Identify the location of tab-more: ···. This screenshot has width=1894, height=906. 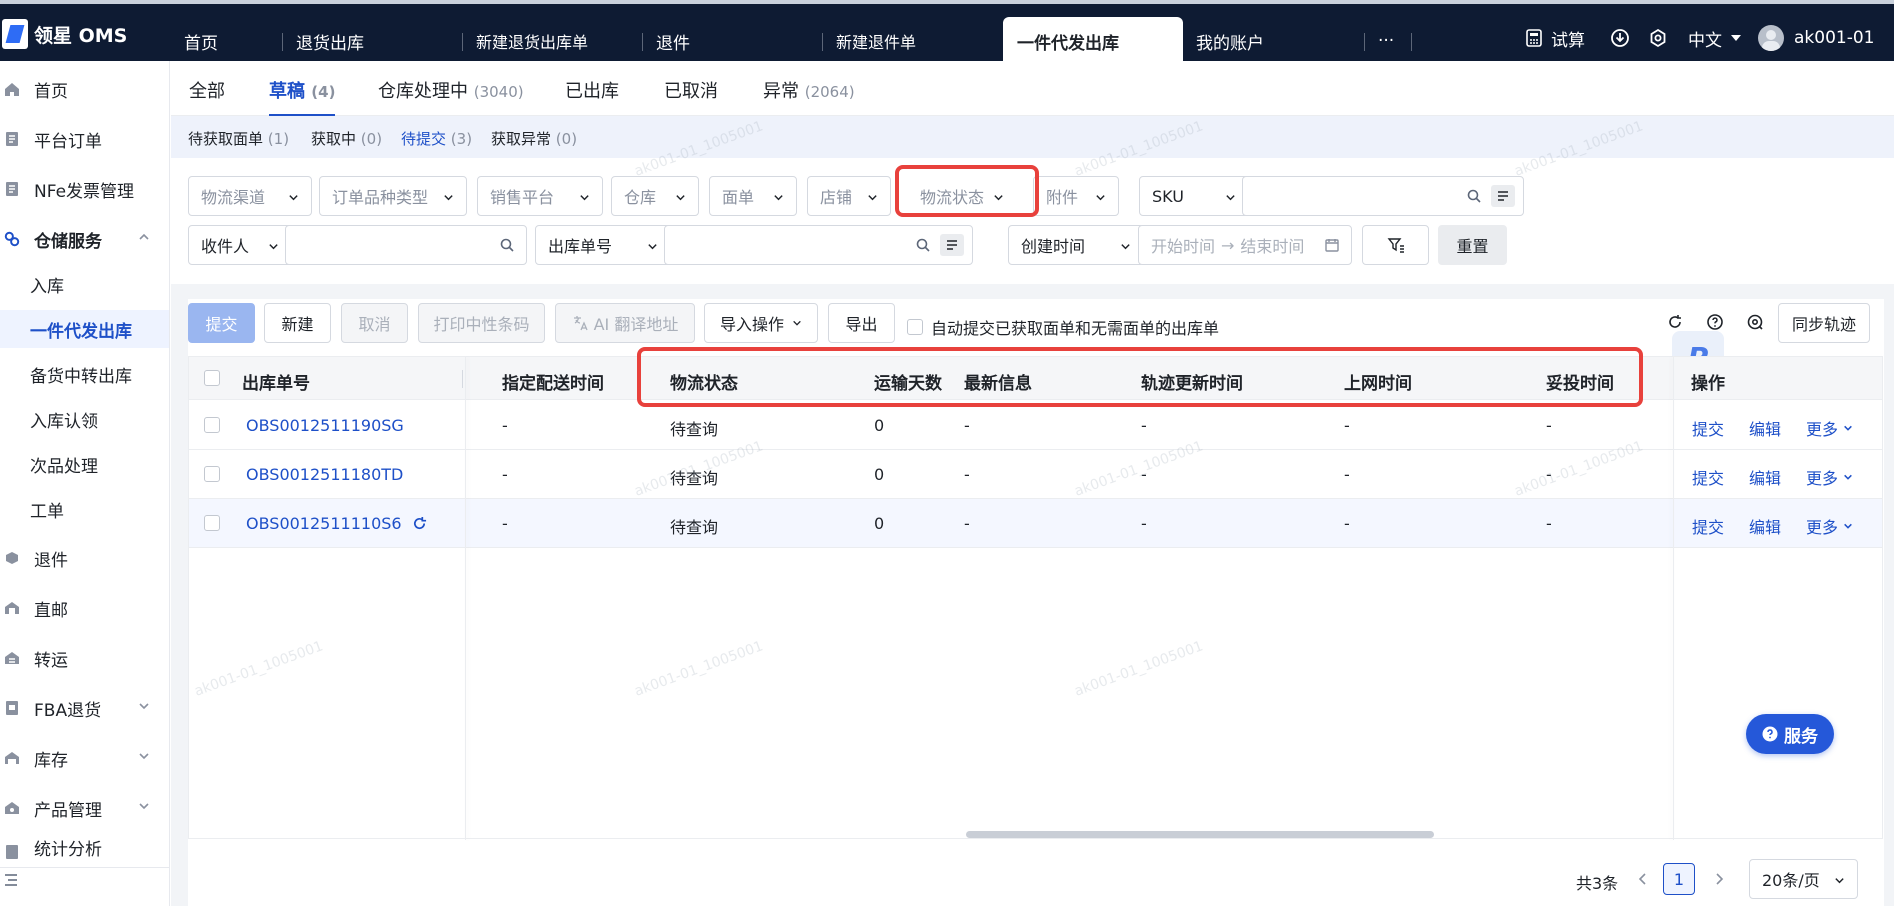
(1379, 41).